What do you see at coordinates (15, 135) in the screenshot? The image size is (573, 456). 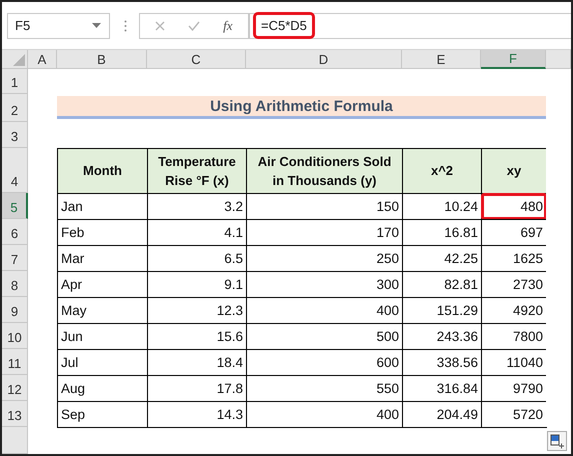 I see `row-header: 3` at bounding box center [15, 135].